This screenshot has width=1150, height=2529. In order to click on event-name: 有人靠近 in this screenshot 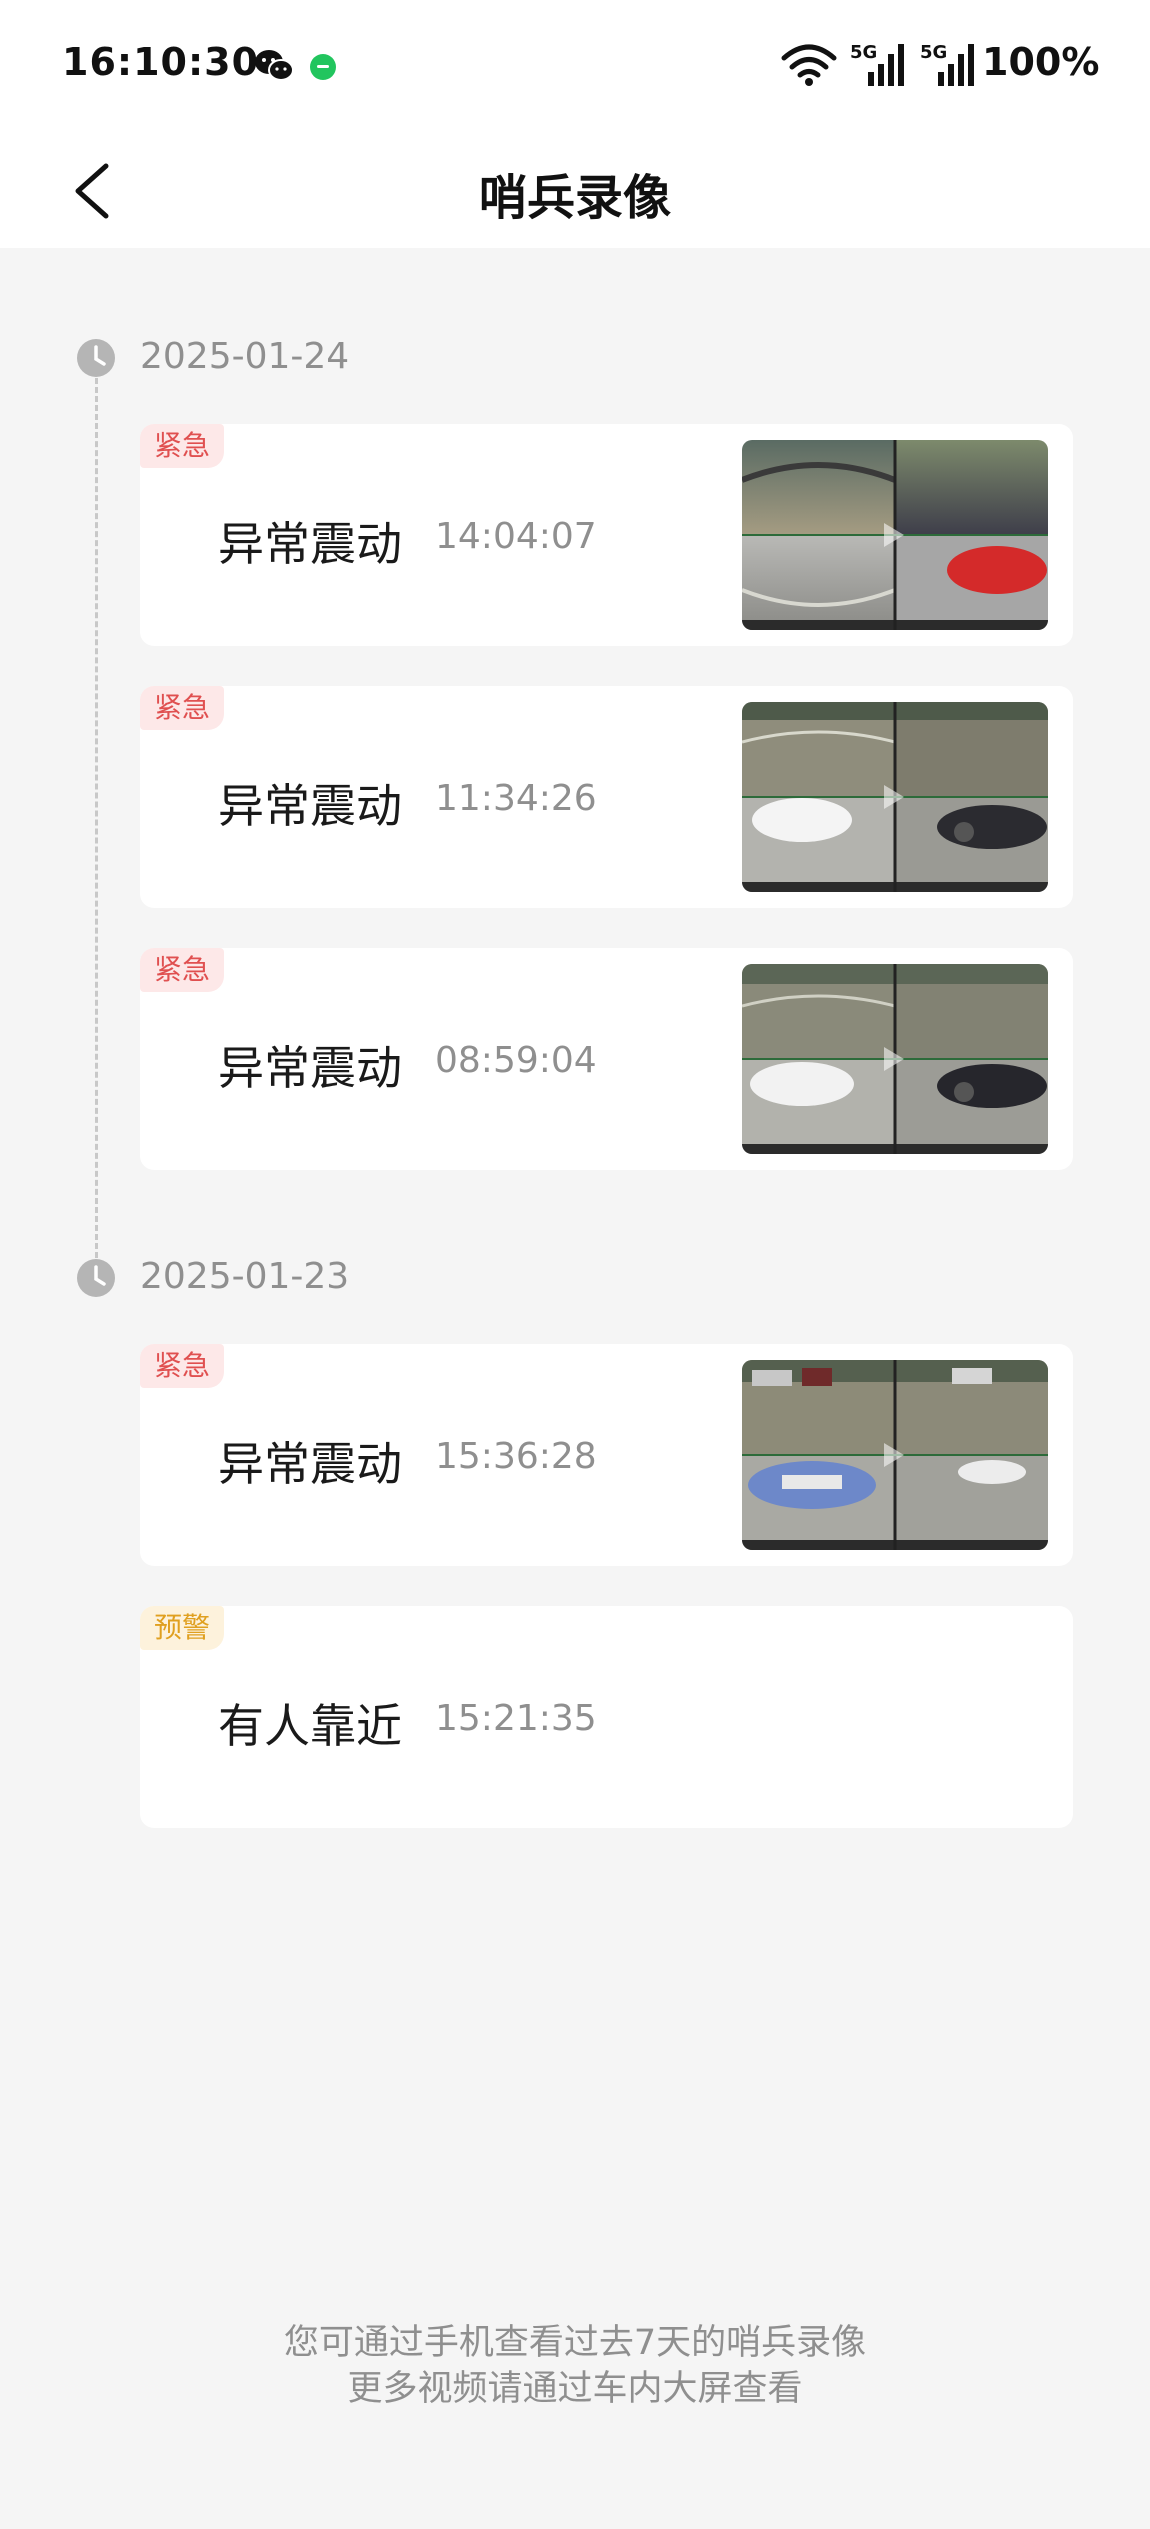, I will do `click(310, 1726)`.